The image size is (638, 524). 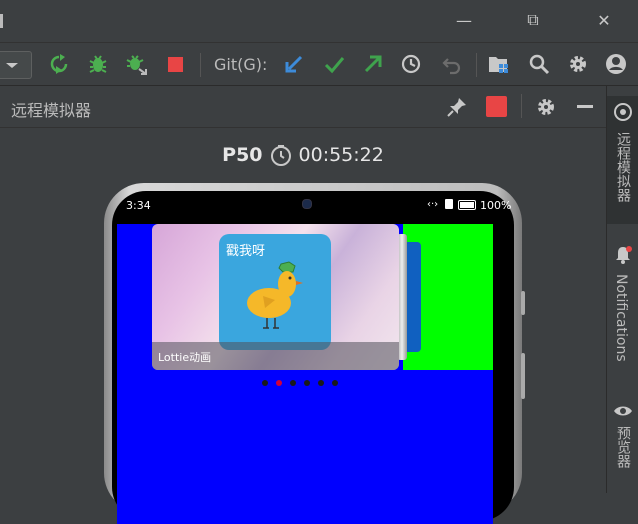 I want to click on settings-gear-icon, so click(x=578, y=64).